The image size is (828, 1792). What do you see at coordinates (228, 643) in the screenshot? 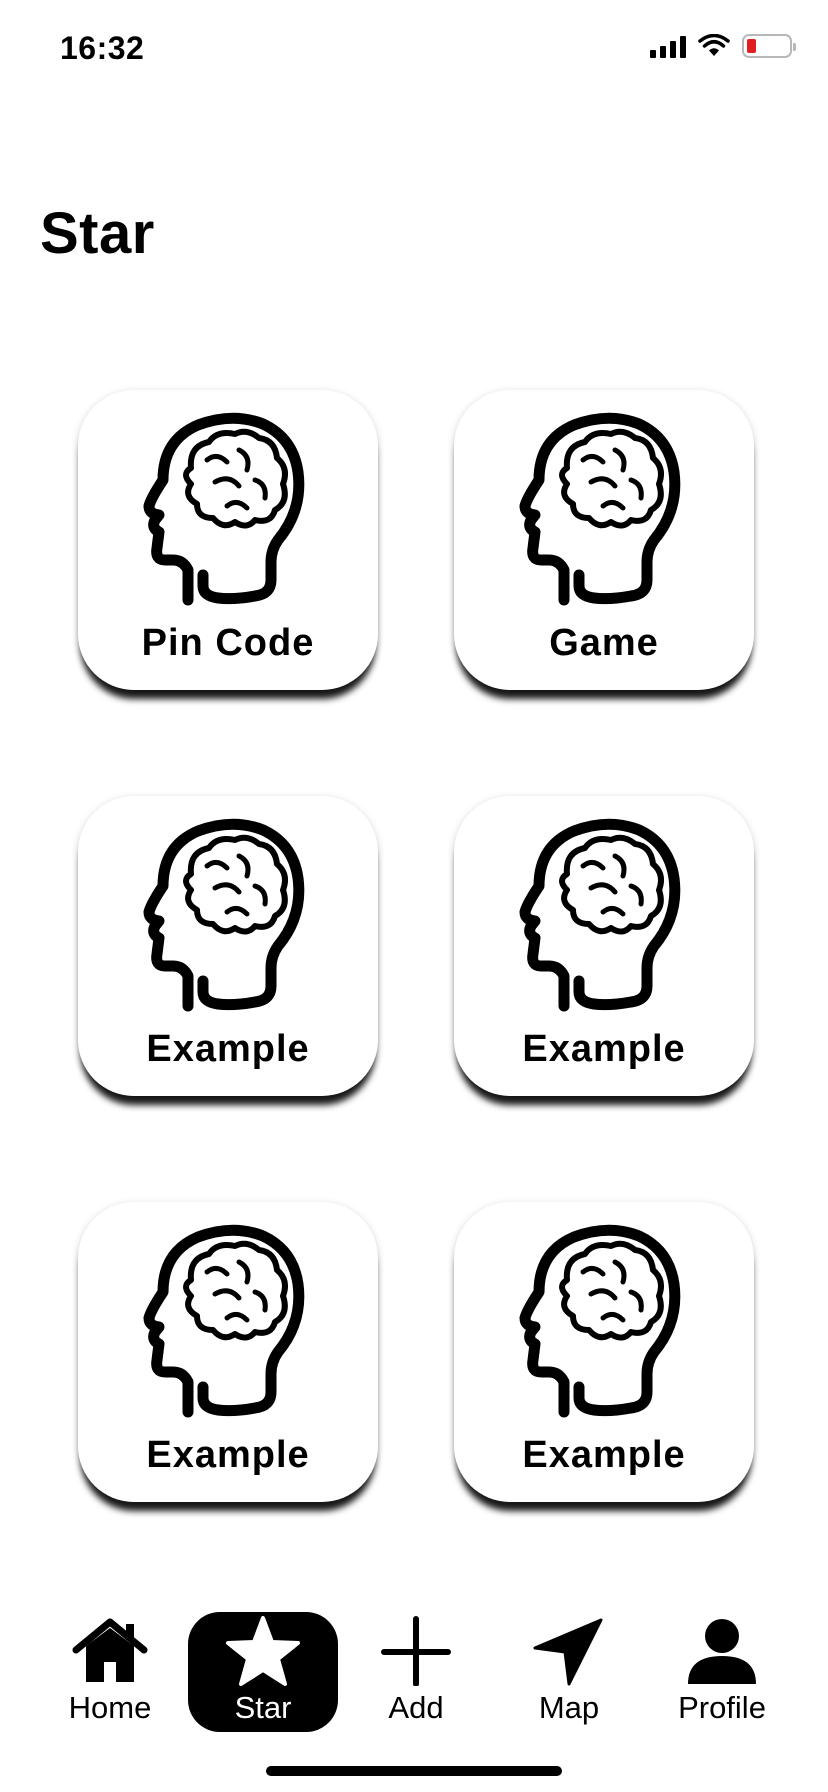
I see `card-label: Pin Code` at bounding box center [228, 643].